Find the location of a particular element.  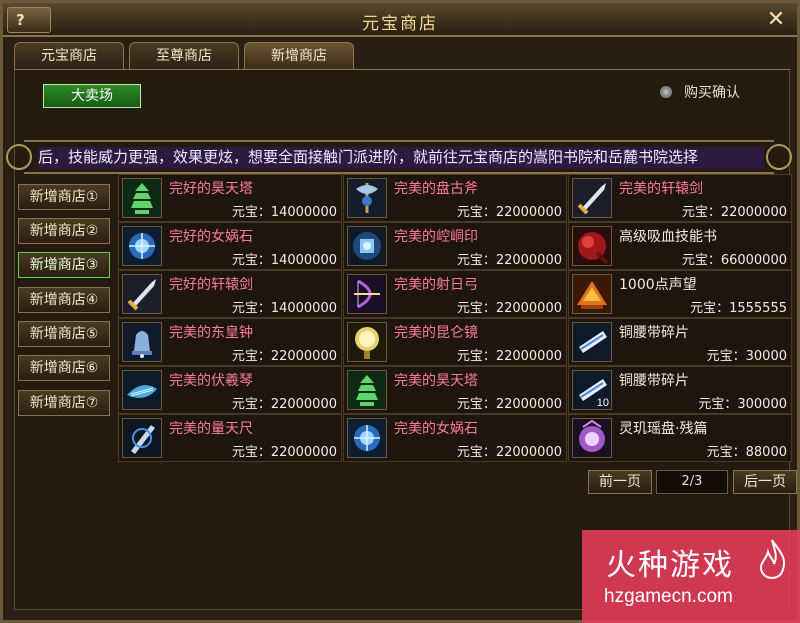

side-tab-new-shop-6: 新增商店⑥ is located at coordinates (64, 368).